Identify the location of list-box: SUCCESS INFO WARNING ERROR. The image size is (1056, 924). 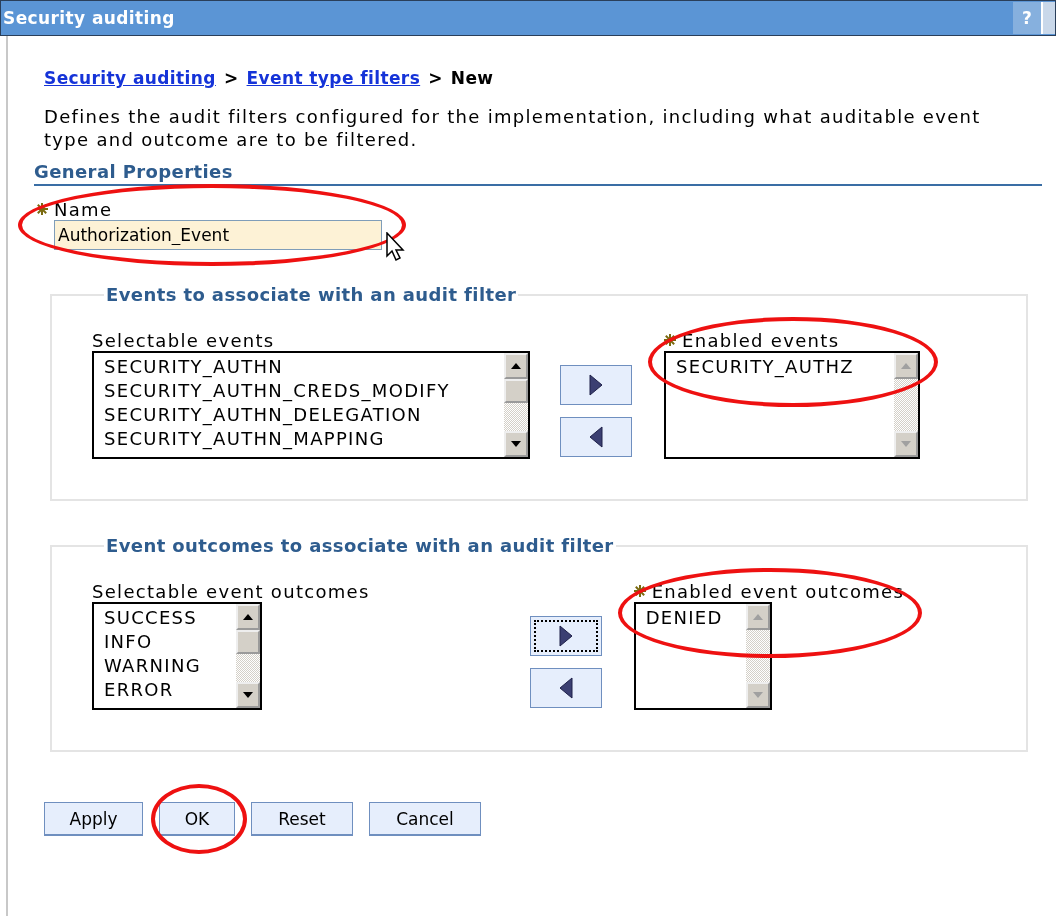
(177, 656).